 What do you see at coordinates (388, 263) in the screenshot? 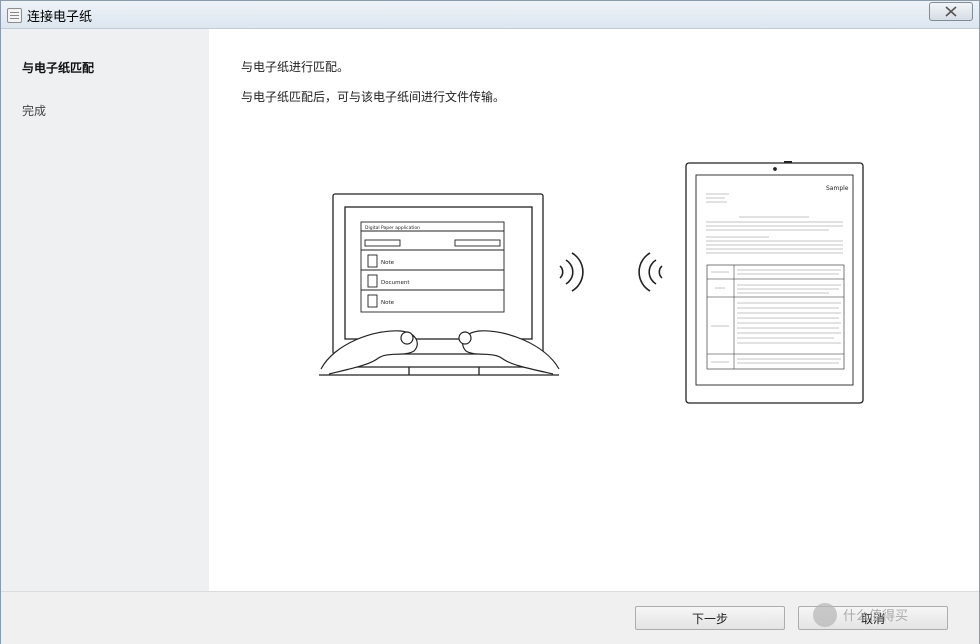
I see `file-item-note: Note` at bounding box center [388, 263].